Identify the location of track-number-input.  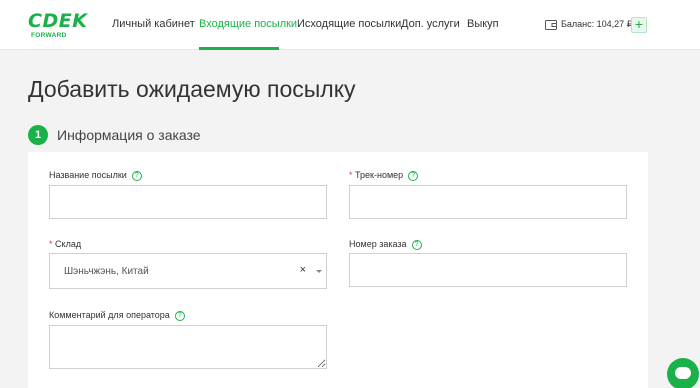
(488, 202).